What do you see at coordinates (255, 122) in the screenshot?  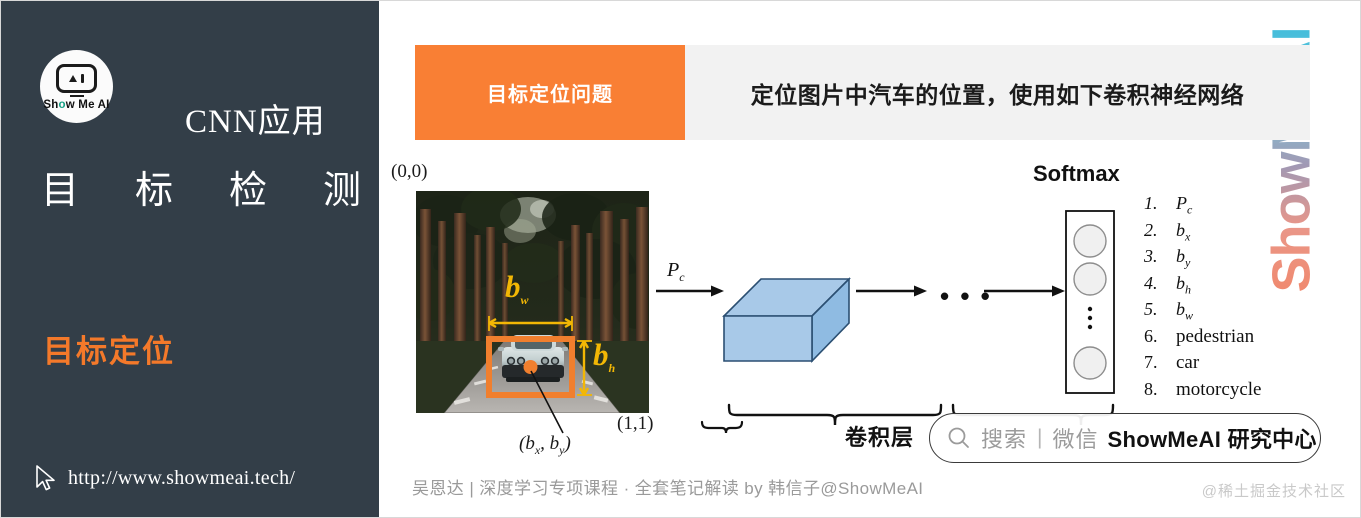 I see `course-title: CNN应用` at bounding box center [255, 122].